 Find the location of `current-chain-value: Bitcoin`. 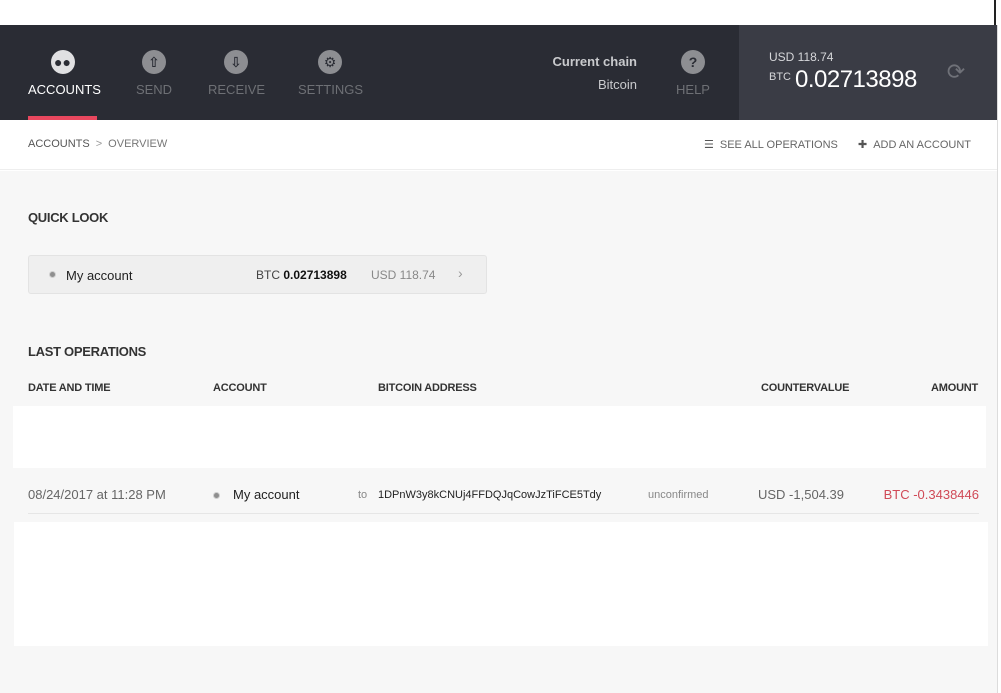

current-chain-value: Bitcoin is located at coordinates (617, 84).